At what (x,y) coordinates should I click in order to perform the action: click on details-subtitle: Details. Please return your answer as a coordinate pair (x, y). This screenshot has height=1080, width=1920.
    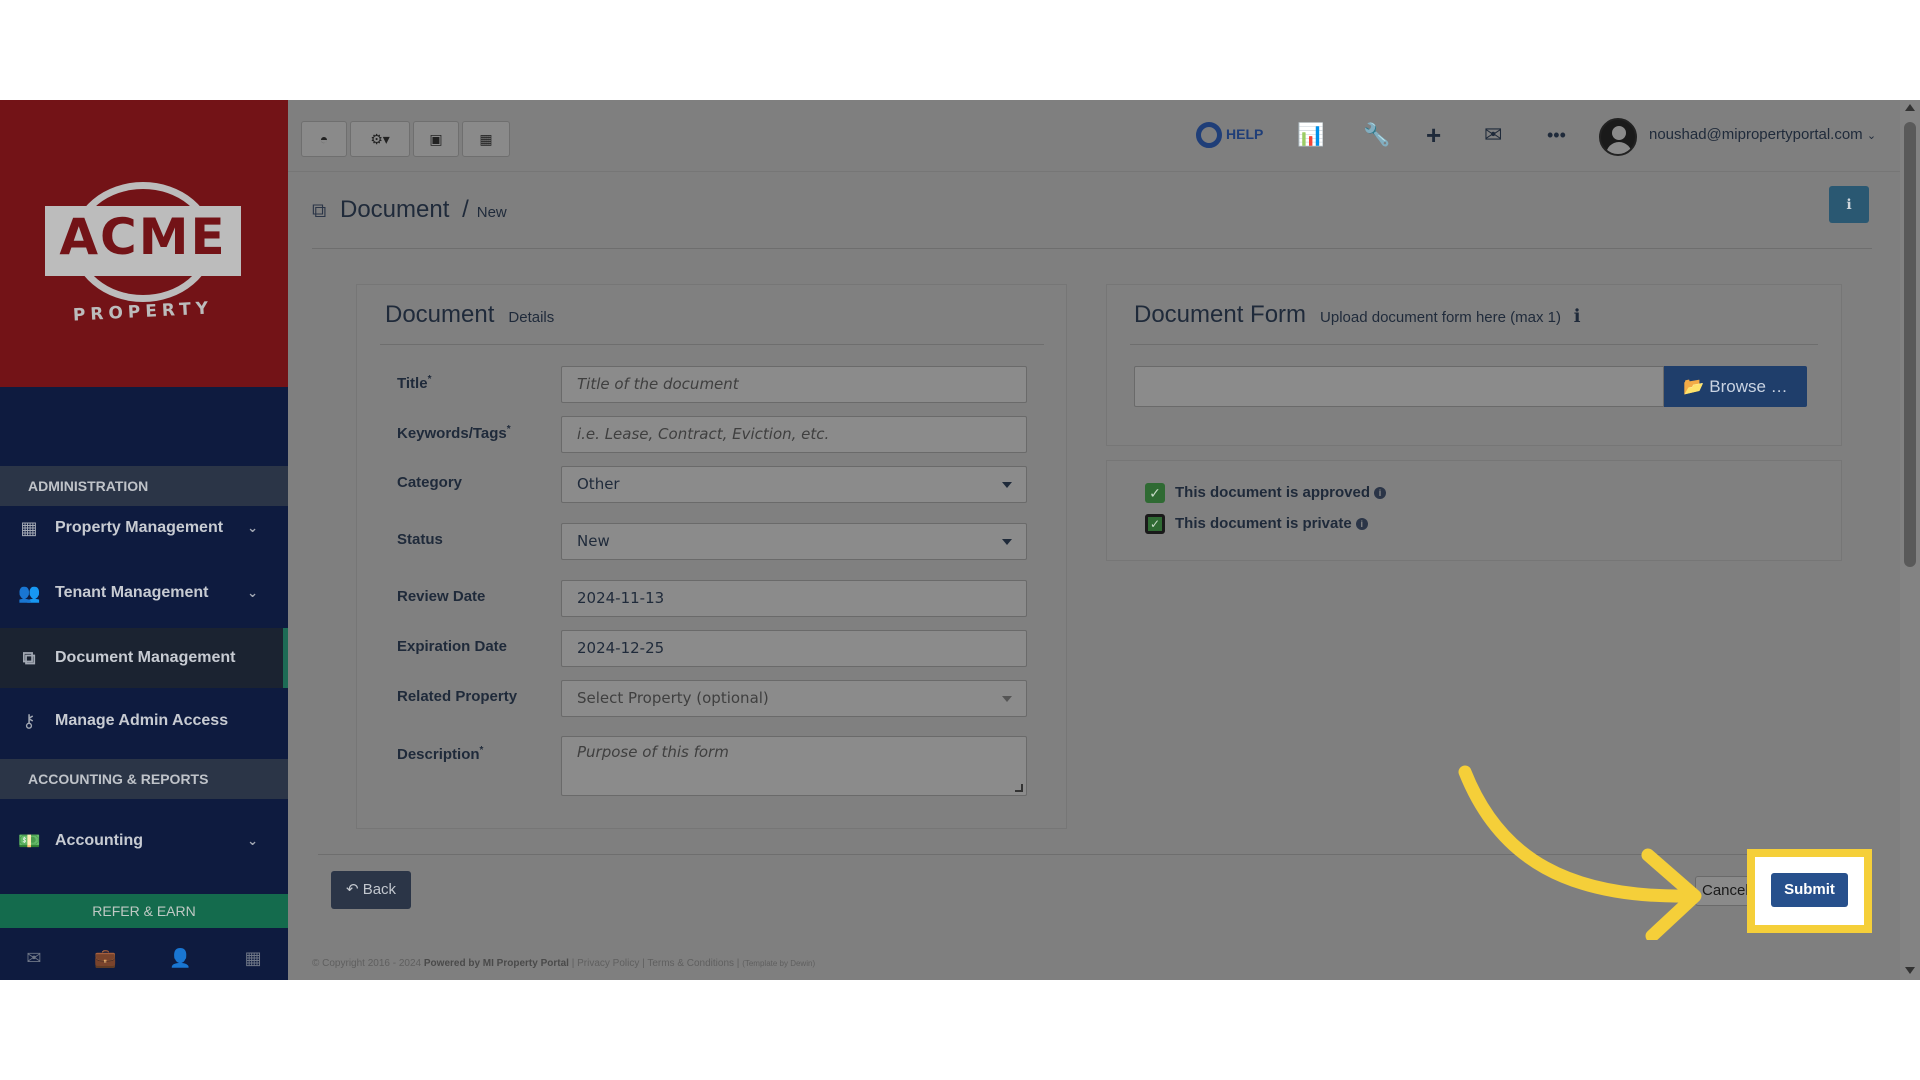
    Looking at the image, I should click on (531, 317).